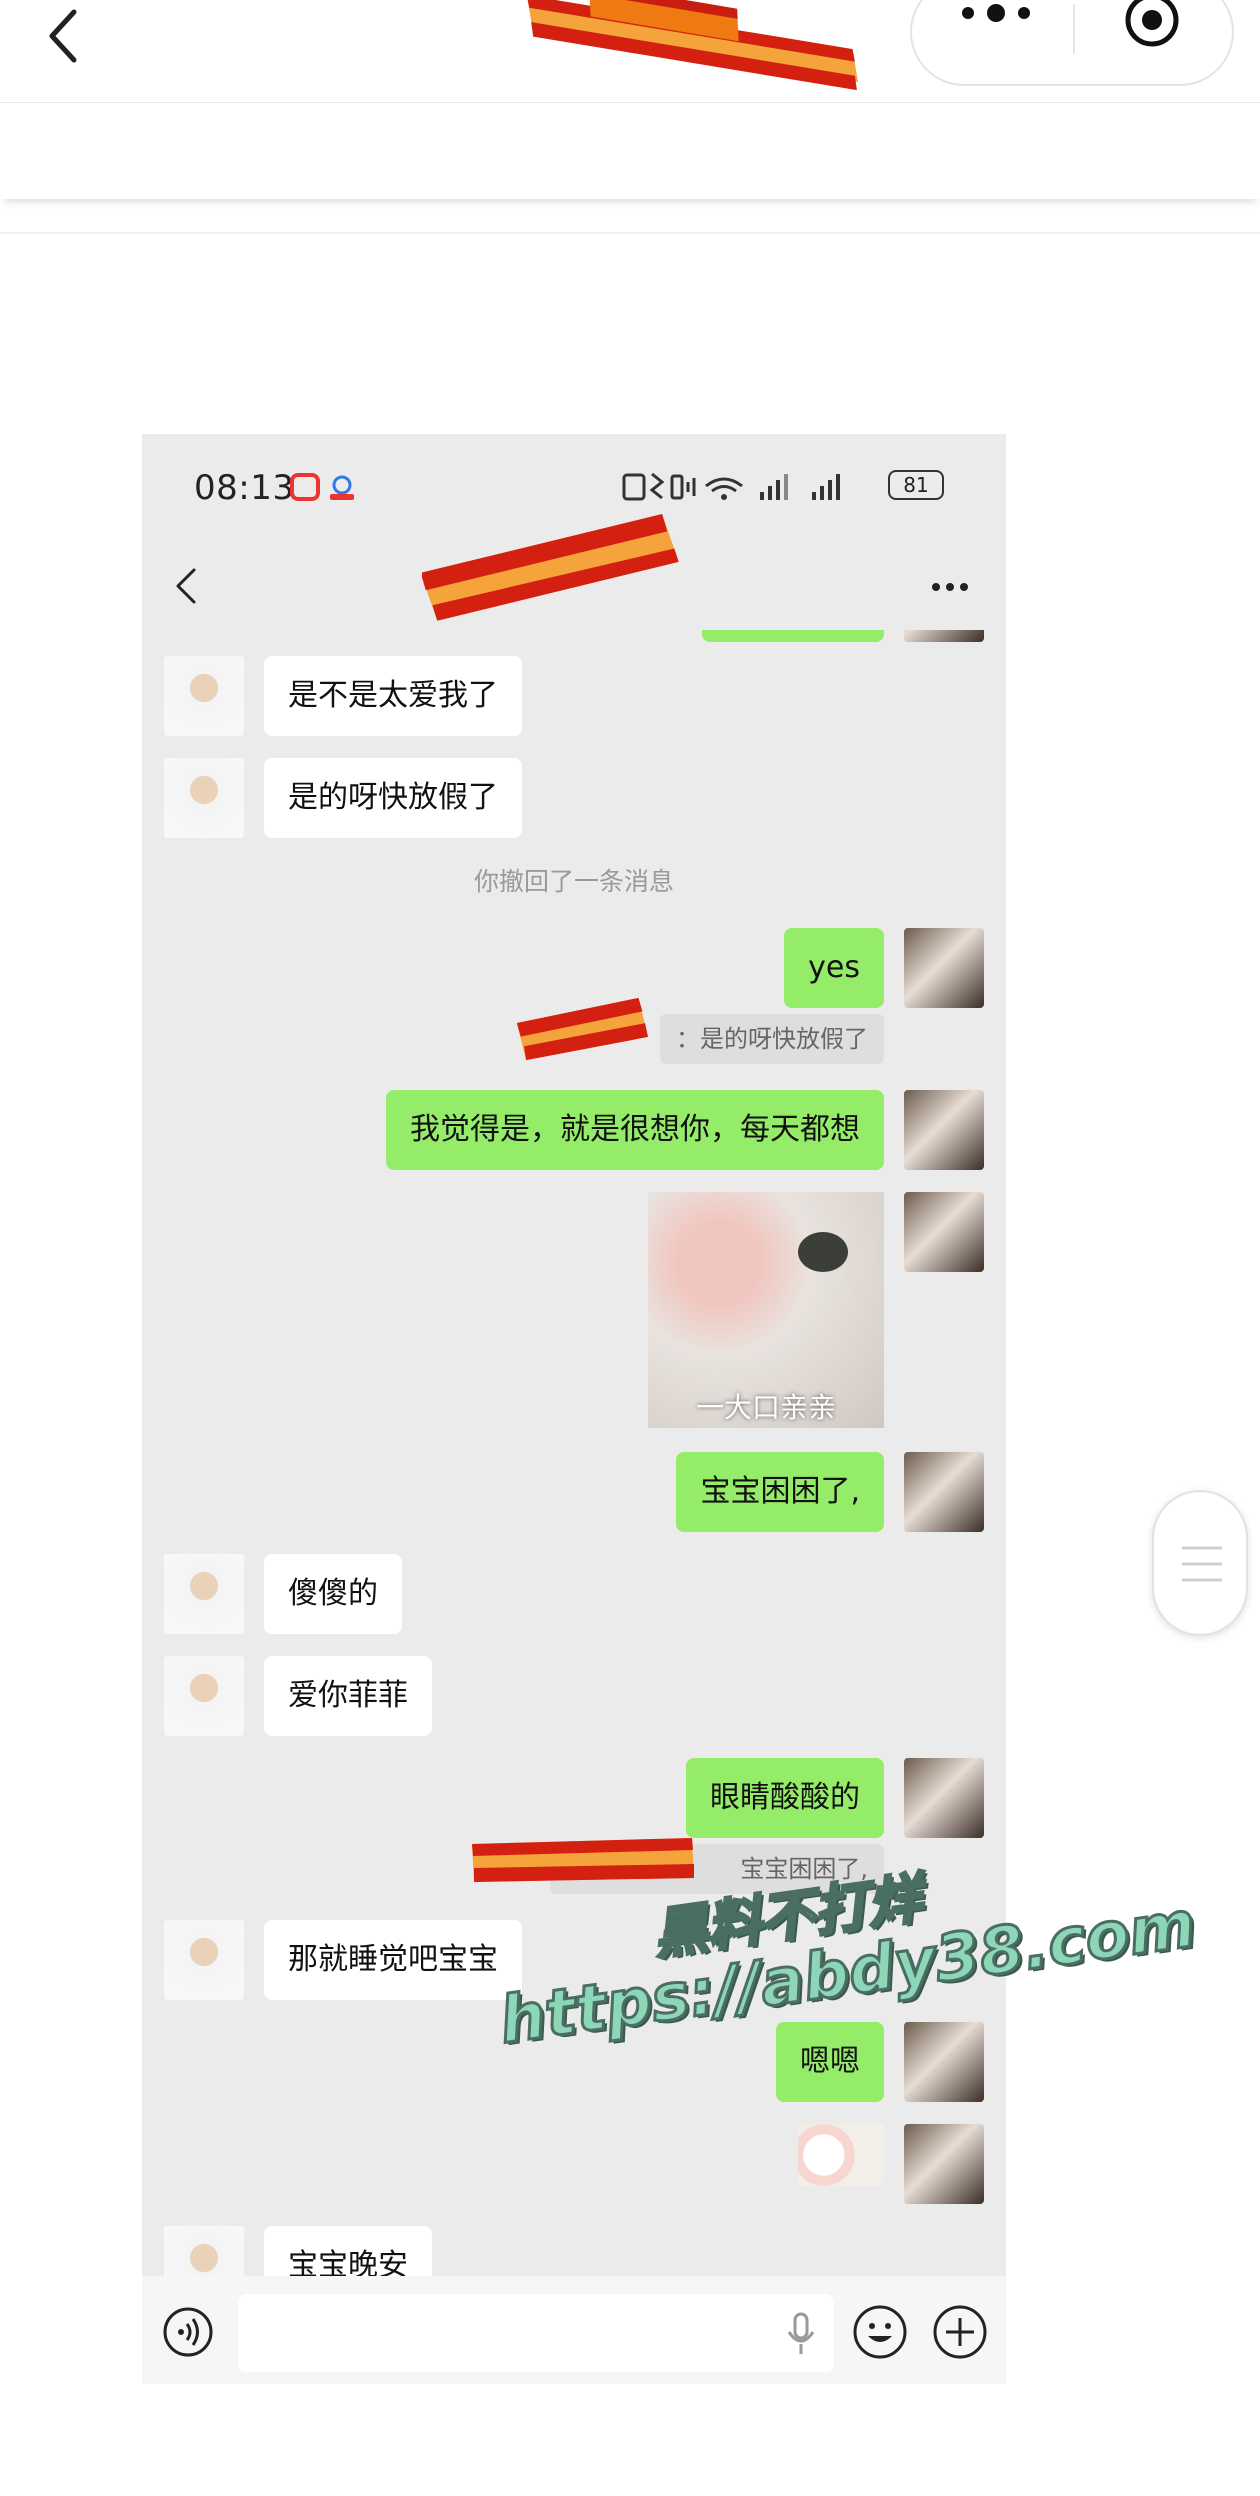  What do you see at coordinates (880, 2332) in the screenshot?
I see `emoji-icon` at bounding box center [880, 2332].